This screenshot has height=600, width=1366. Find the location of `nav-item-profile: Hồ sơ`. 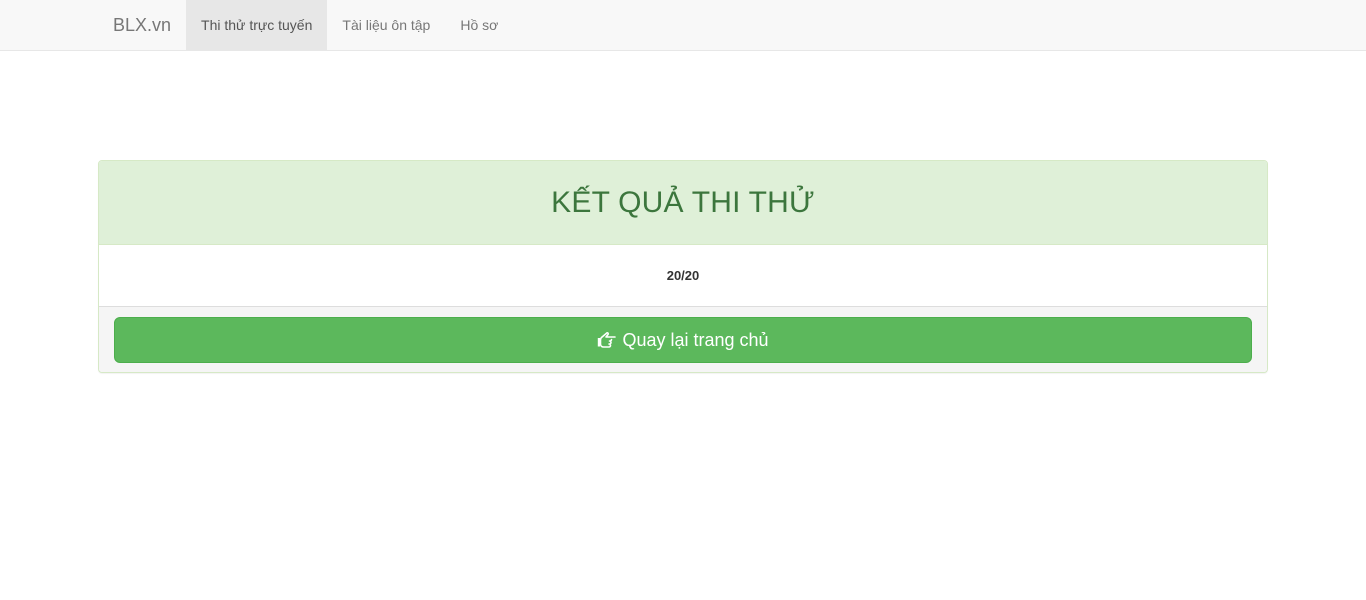

nav-item-profile: Hồ sơ is located at coordinates (479, 25).